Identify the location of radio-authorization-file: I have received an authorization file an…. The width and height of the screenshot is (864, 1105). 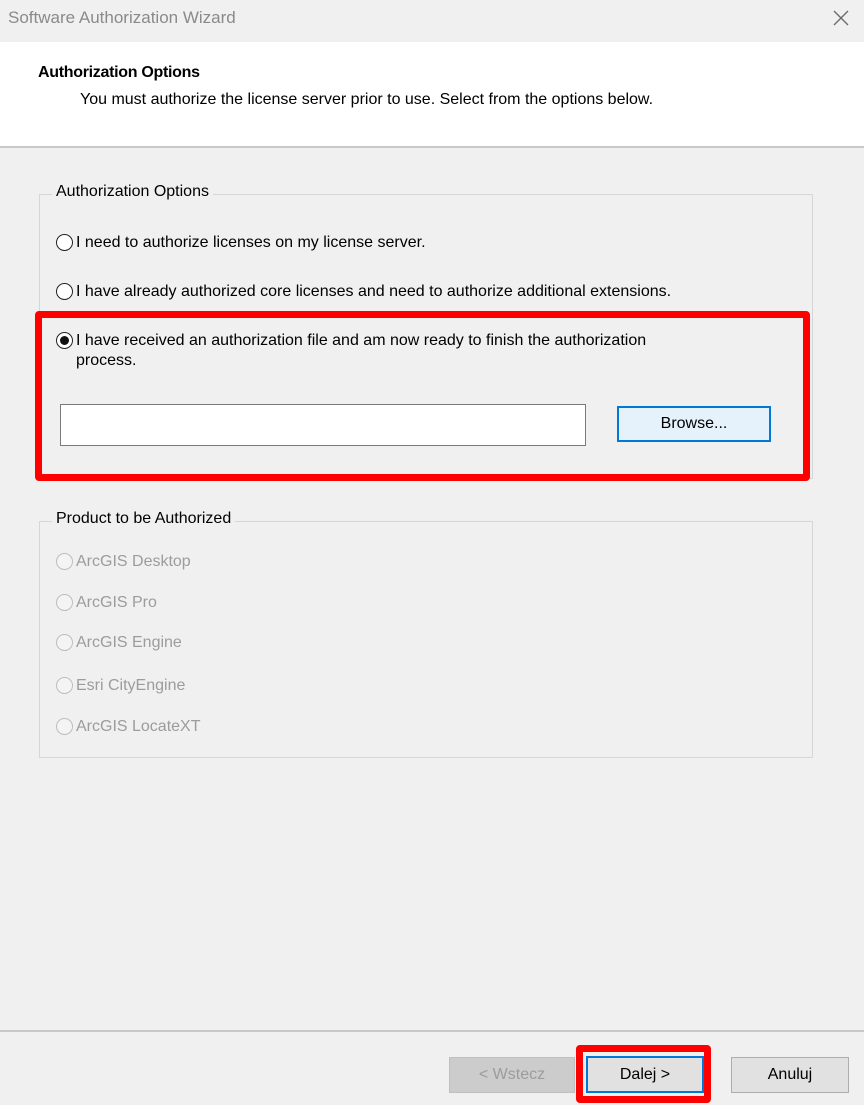
(351, 351).